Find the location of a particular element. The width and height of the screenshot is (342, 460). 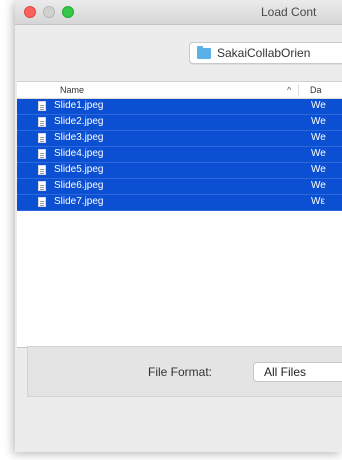

folder-icon is located at coordinates (204, 52).